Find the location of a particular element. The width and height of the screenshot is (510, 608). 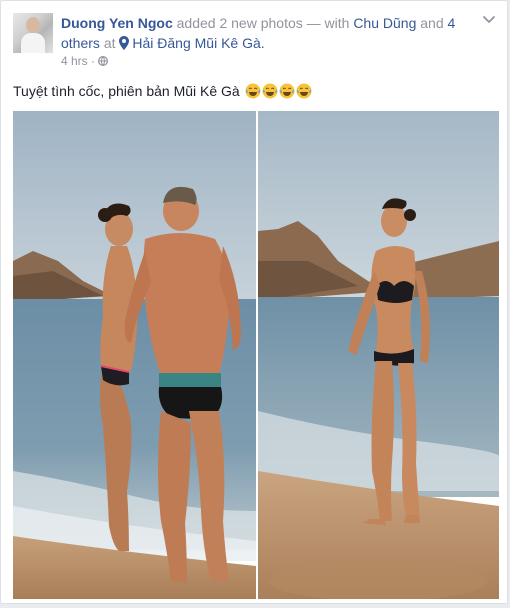

location-link: Hải Đăng Mũi Kê Gà. is located at coordinates (192, 43).